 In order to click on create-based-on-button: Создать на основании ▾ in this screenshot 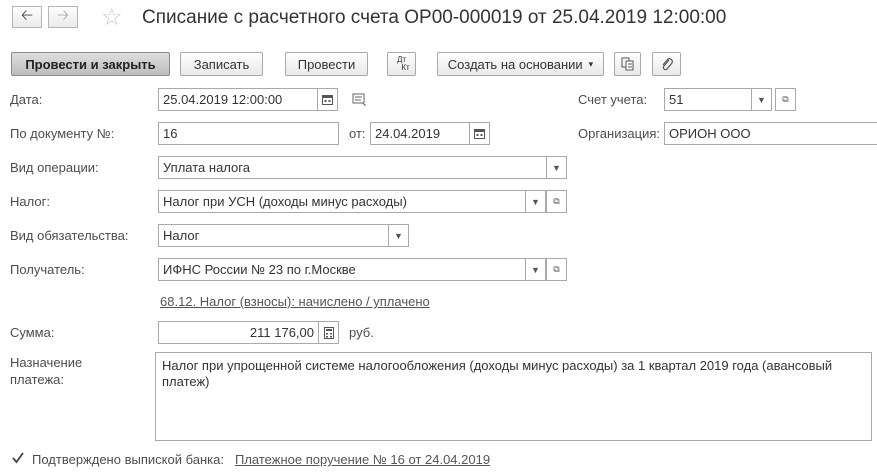, I will do `click(520, 64)`.